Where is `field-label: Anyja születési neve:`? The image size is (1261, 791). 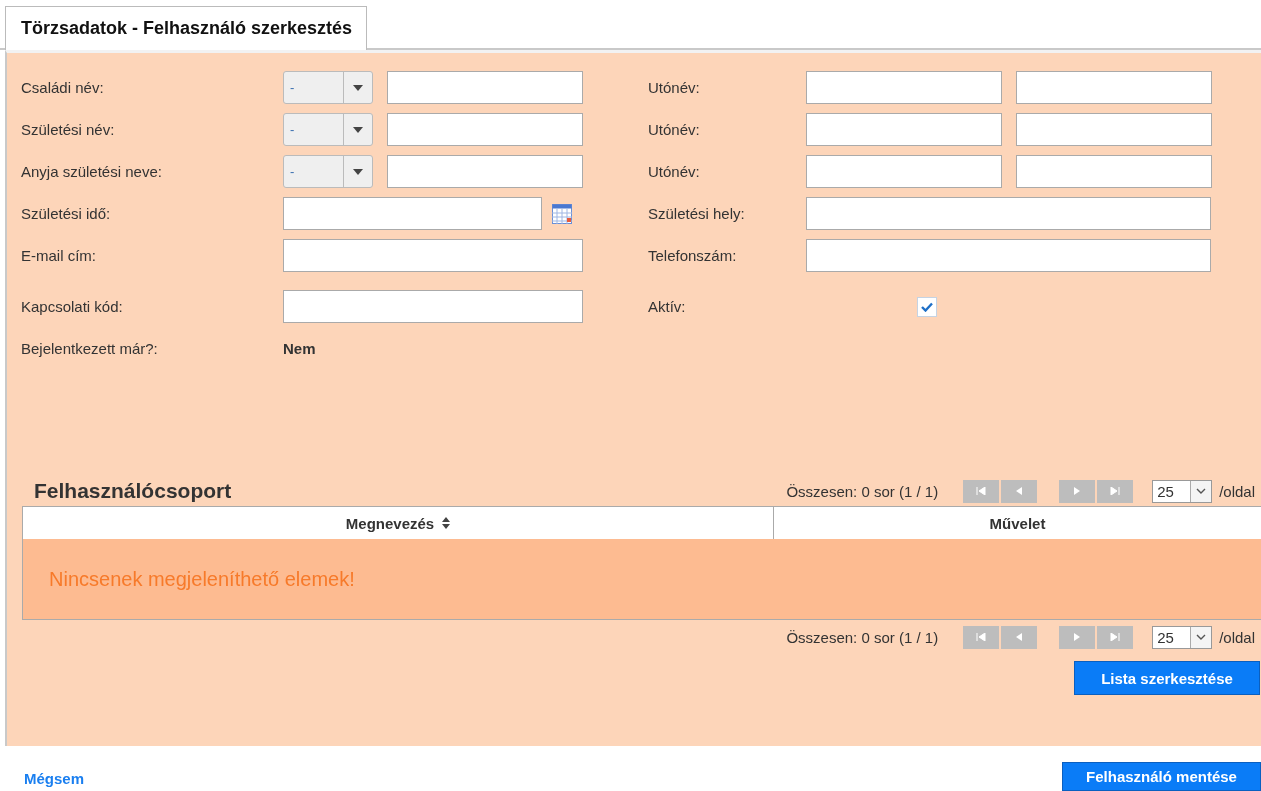 field-label: Anyja születési neve: is located at coordinates (92, 171).